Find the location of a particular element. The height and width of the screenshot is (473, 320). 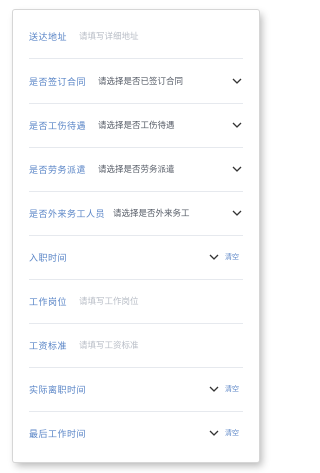

labor-dispatch-label: 是否劳务派遣 is located at coordinates (58, 170).